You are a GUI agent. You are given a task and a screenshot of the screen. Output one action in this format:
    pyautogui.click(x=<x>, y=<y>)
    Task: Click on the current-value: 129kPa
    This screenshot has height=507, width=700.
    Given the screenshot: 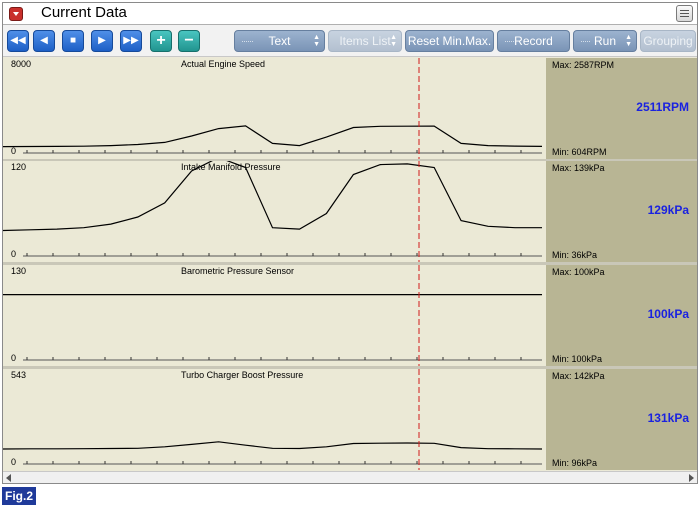 What is the action you would take?
    pyautogui.click(x=668, y=210)
    